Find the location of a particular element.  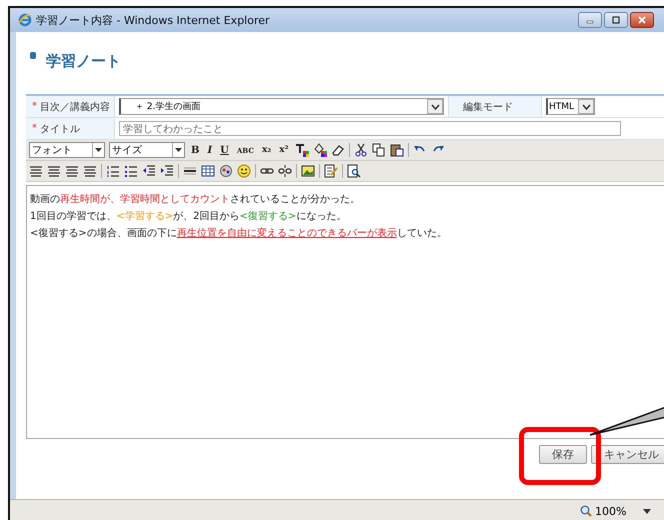

mode-select: HTML is located at coordinates (570, 106).